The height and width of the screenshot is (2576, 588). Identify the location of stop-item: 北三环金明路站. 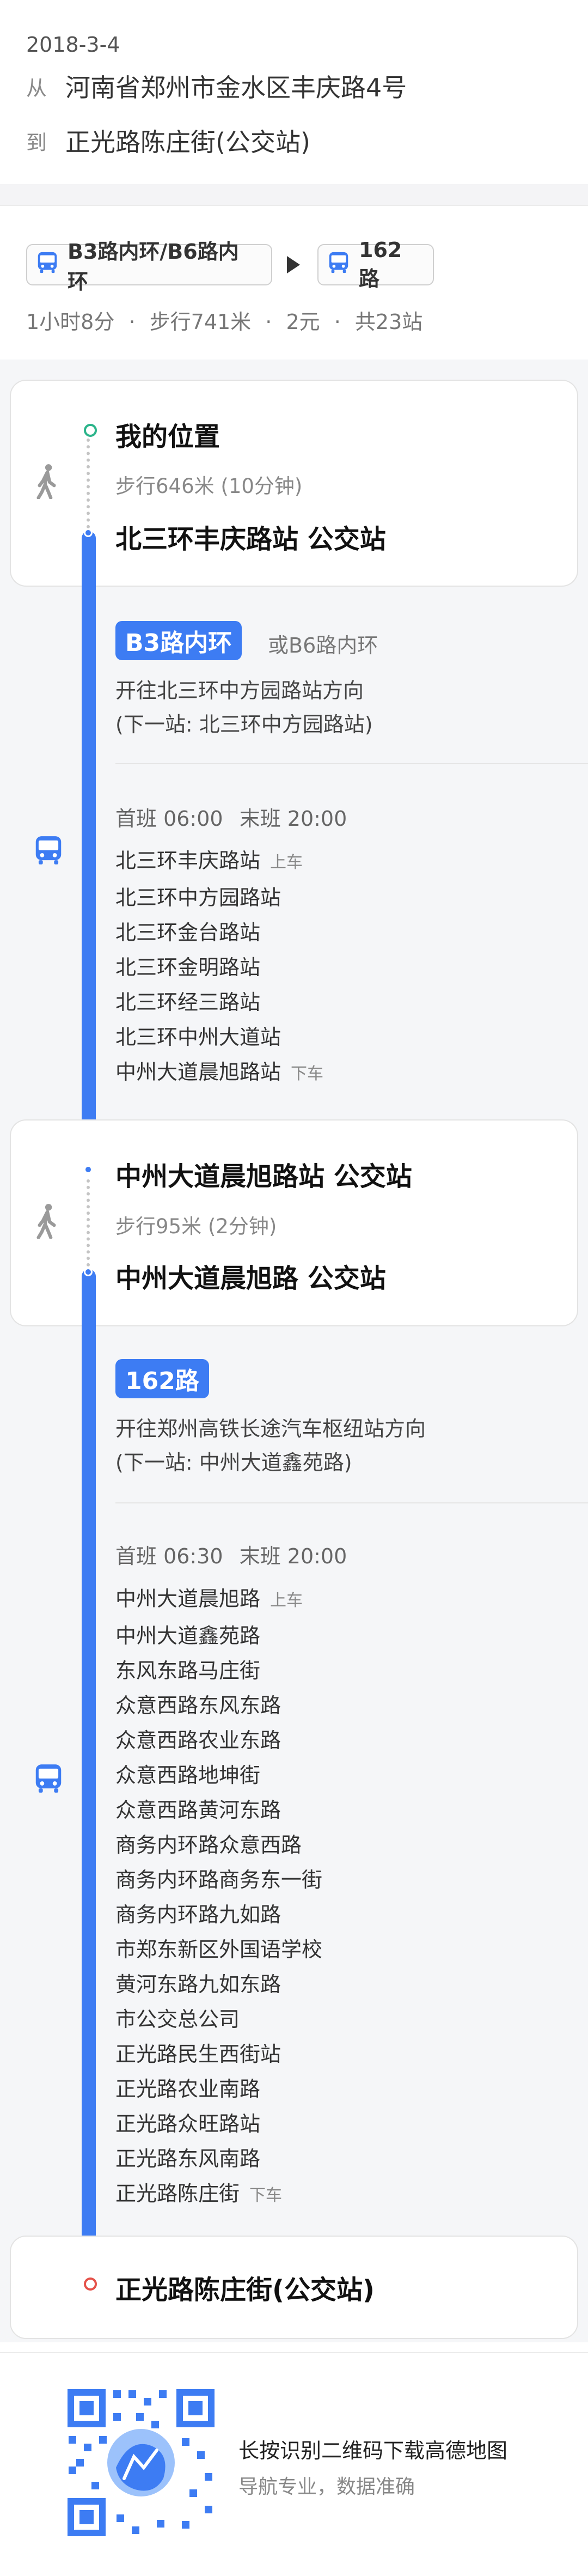
(219, 968).